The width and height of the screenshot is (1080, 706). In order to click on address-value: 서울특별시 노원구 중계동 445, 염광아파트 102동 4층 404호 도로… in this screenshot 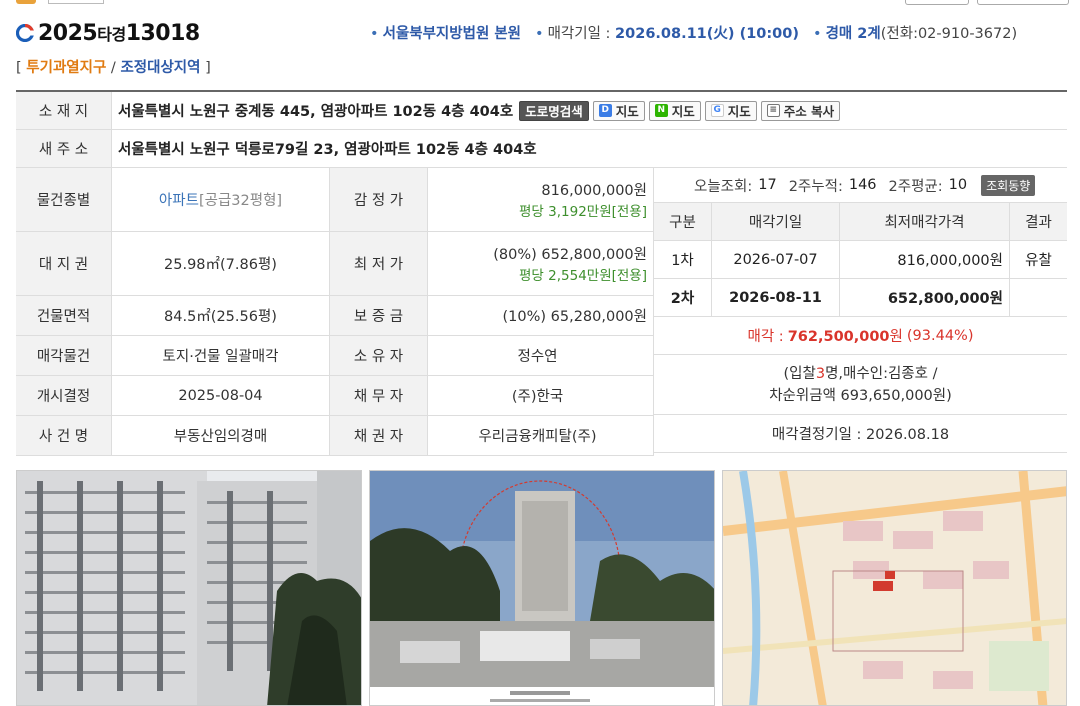, I will do `click(476, 110)`.